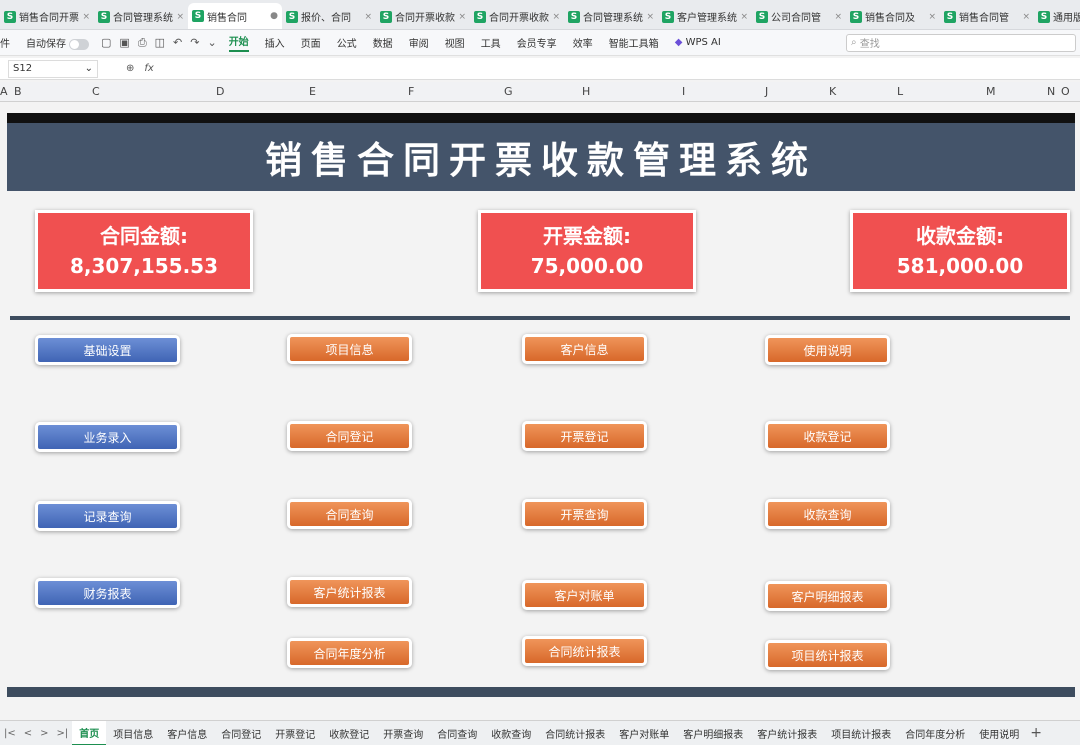  What do you see at coordinates (194, 42) in the screenshot?
I see `redo-icon: ↷` at bounding box center [194, 42].